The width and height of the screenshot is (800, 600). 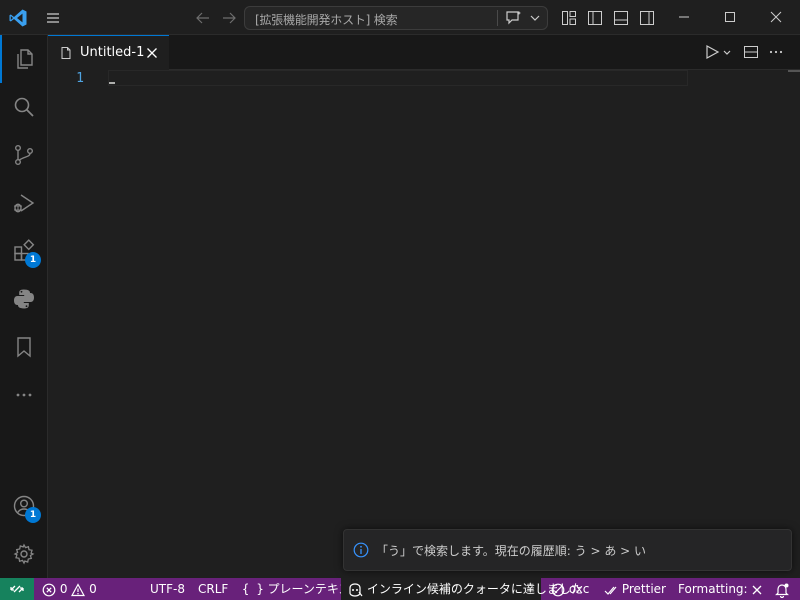 What do you see at coordinates (727, 52) in the screenshot?
I see `run-options-chevron-icon` at bounding box center [727, 52].